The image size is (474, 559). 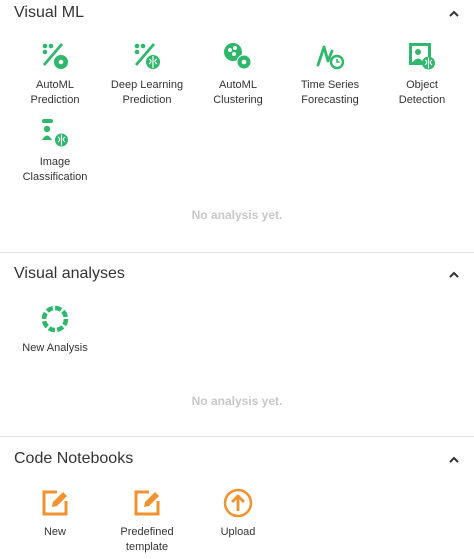 What do you see at coordinates (74, 458) in the screenshot?
I see `section-title: Code Notebooks` at bounding box center [74, 458].